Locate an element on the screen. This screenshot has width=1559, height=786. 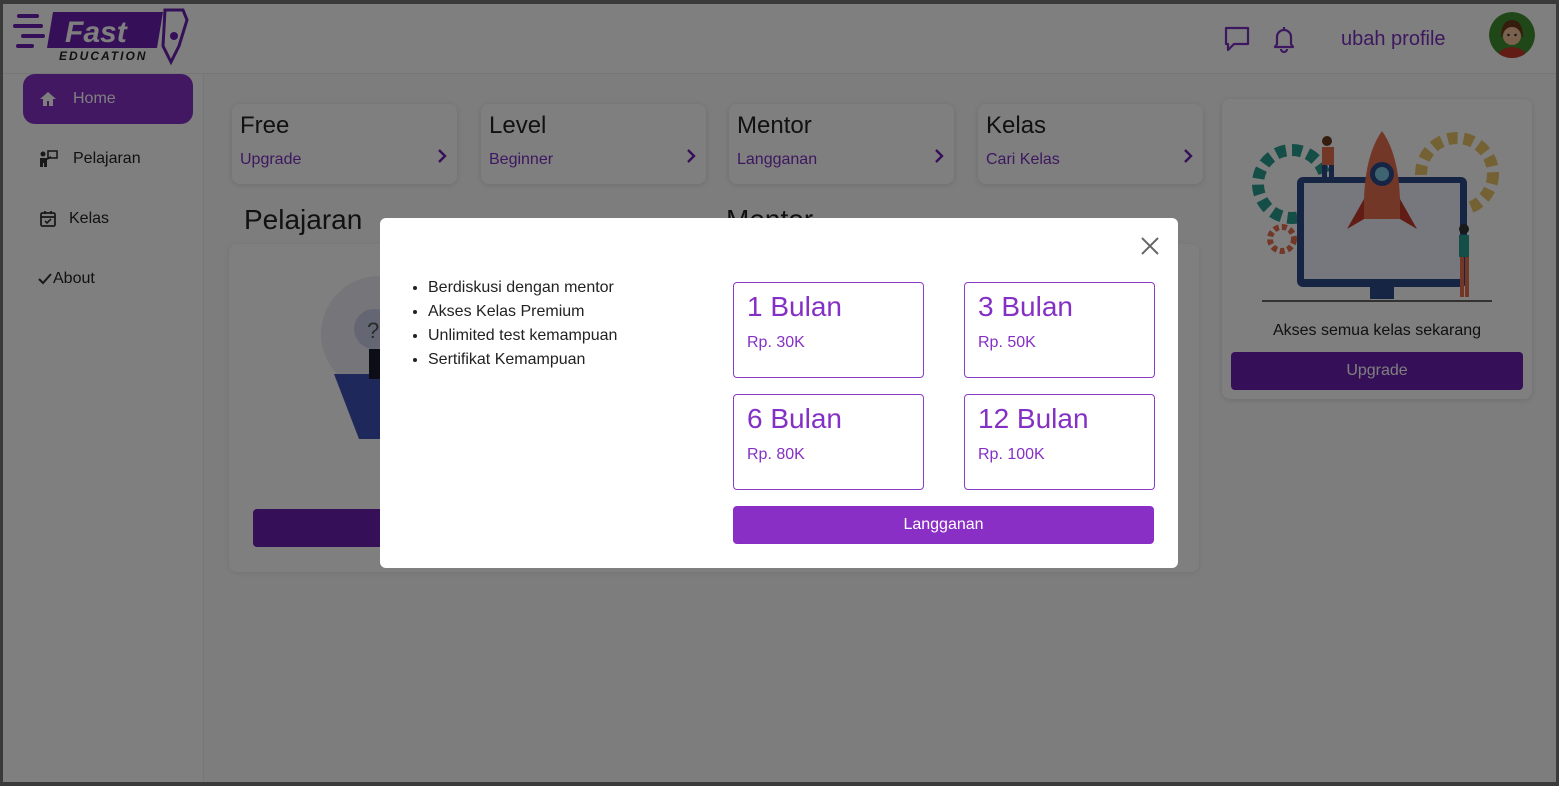
feature-item: Berdiskusi dengan mentor is located at coordinates (522, 288).